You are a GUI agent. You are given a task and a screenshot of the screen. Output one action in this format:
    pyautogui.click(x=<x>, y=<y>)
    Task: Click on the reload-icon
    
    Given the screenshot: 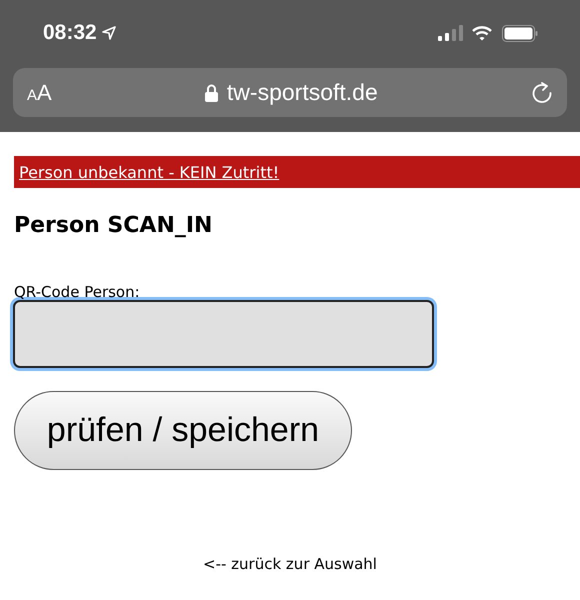 What is the action you would take?
    pyautogui.click(x=542, y=93)
    